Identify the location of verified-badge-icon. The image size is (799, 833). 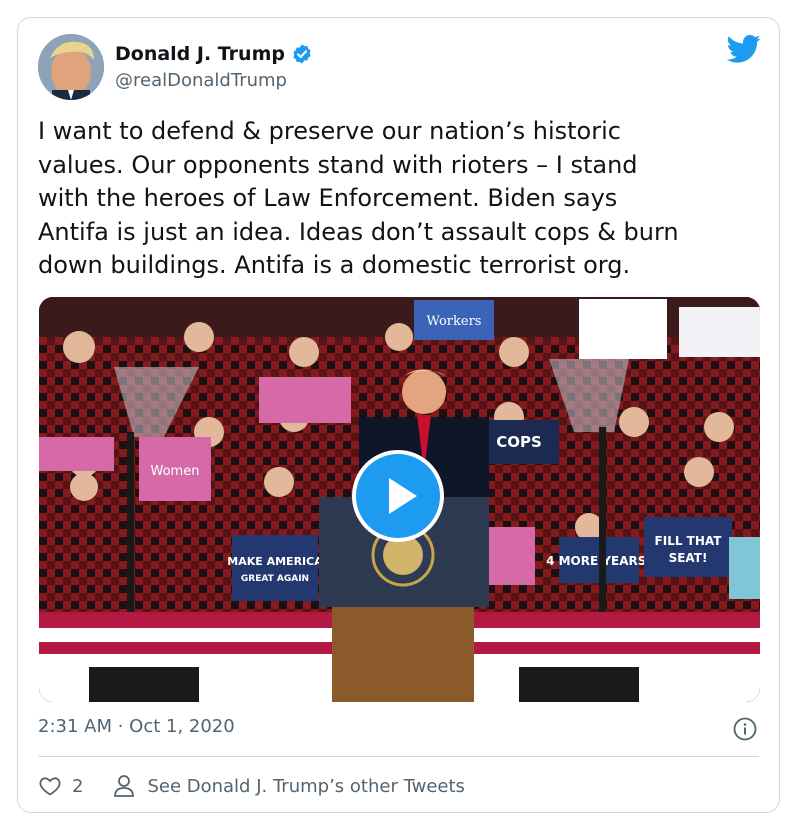
(302, 54).